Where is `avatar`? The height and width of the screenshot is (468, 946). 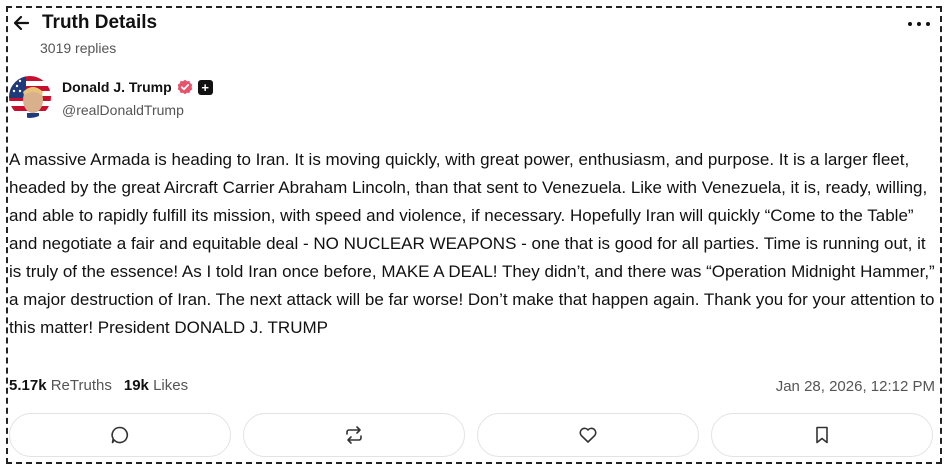 avatar is located at coordinates (30, 97).